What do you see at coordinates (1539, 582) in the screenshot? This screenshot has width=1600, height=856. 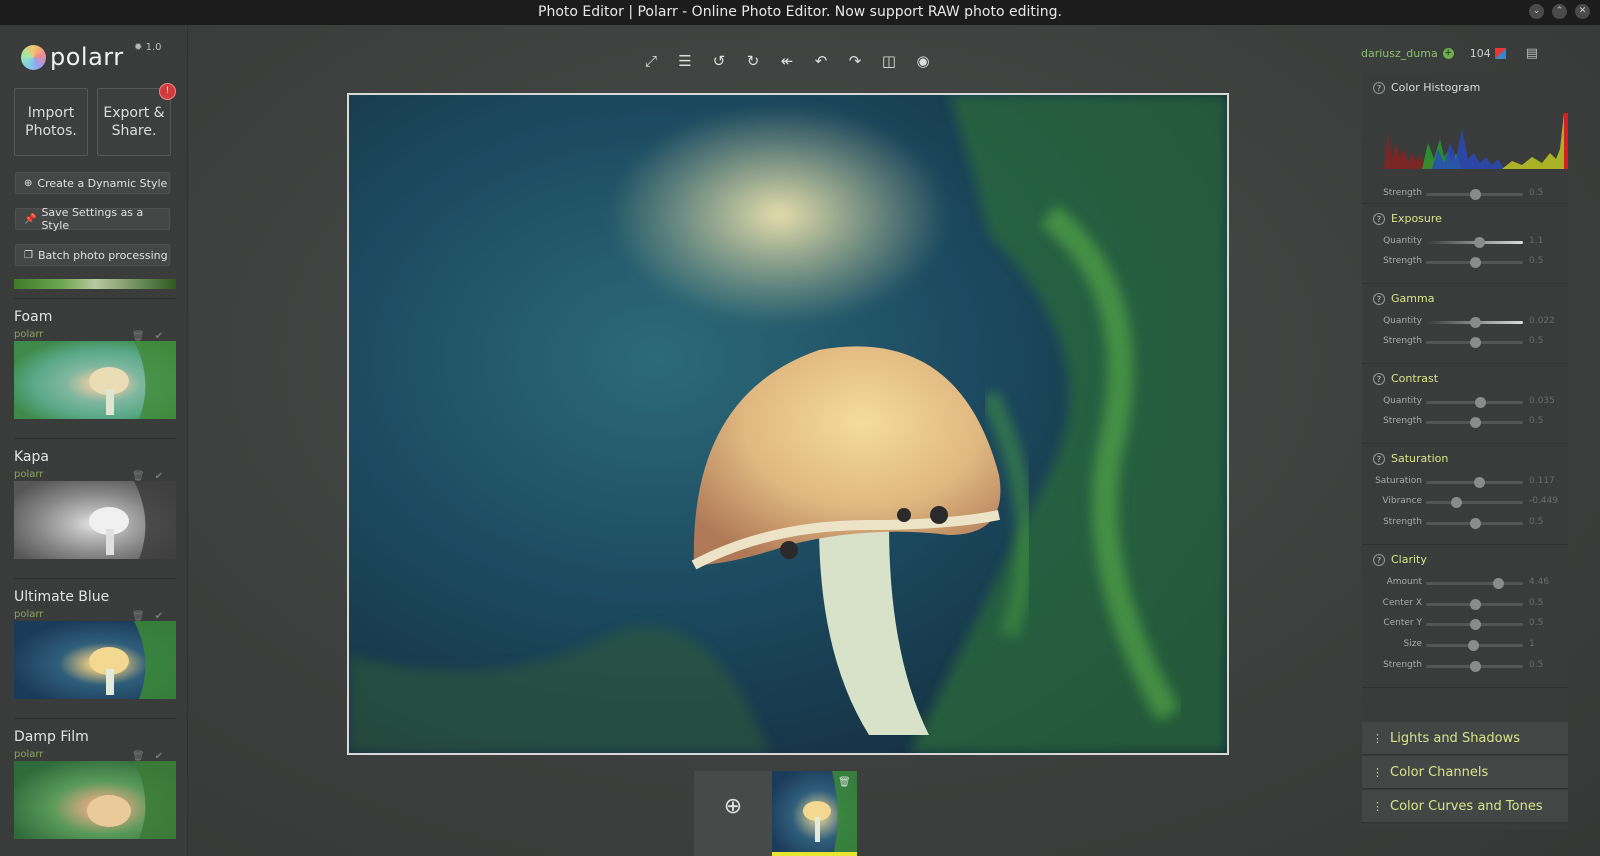 I see `slider-value: 4.46` at bounding box center [1539, 582].